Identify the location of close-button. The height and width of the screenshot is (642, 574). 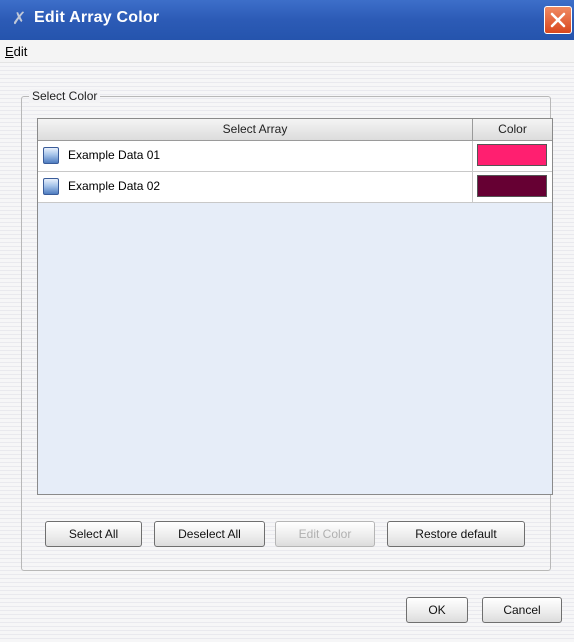
(558, 20).